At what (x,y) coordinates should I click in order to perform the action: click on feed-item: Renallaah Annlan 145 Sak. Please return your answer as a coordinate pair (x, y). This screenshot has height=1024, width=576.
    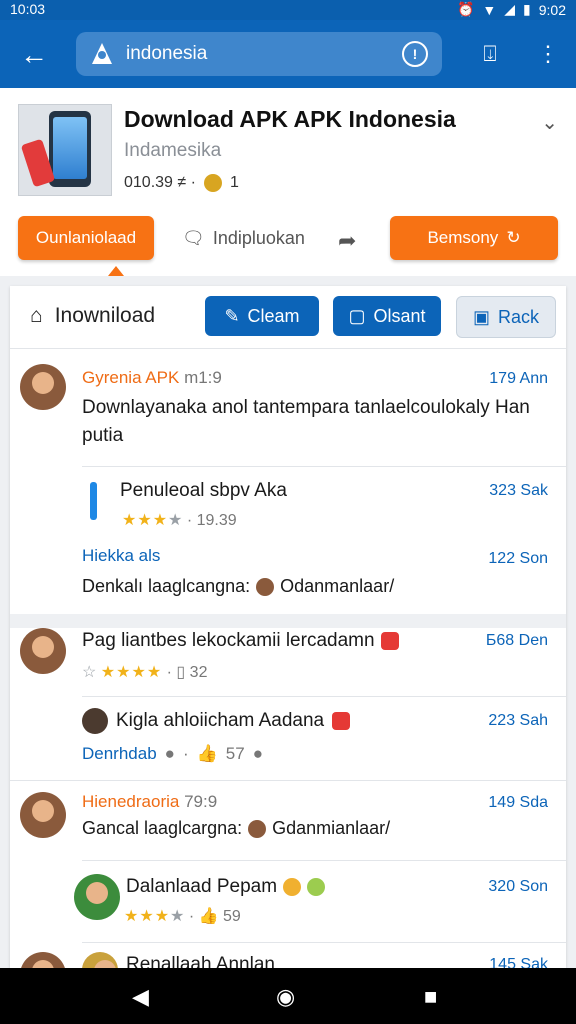
    Looking at the image, I should click on (288, 956).